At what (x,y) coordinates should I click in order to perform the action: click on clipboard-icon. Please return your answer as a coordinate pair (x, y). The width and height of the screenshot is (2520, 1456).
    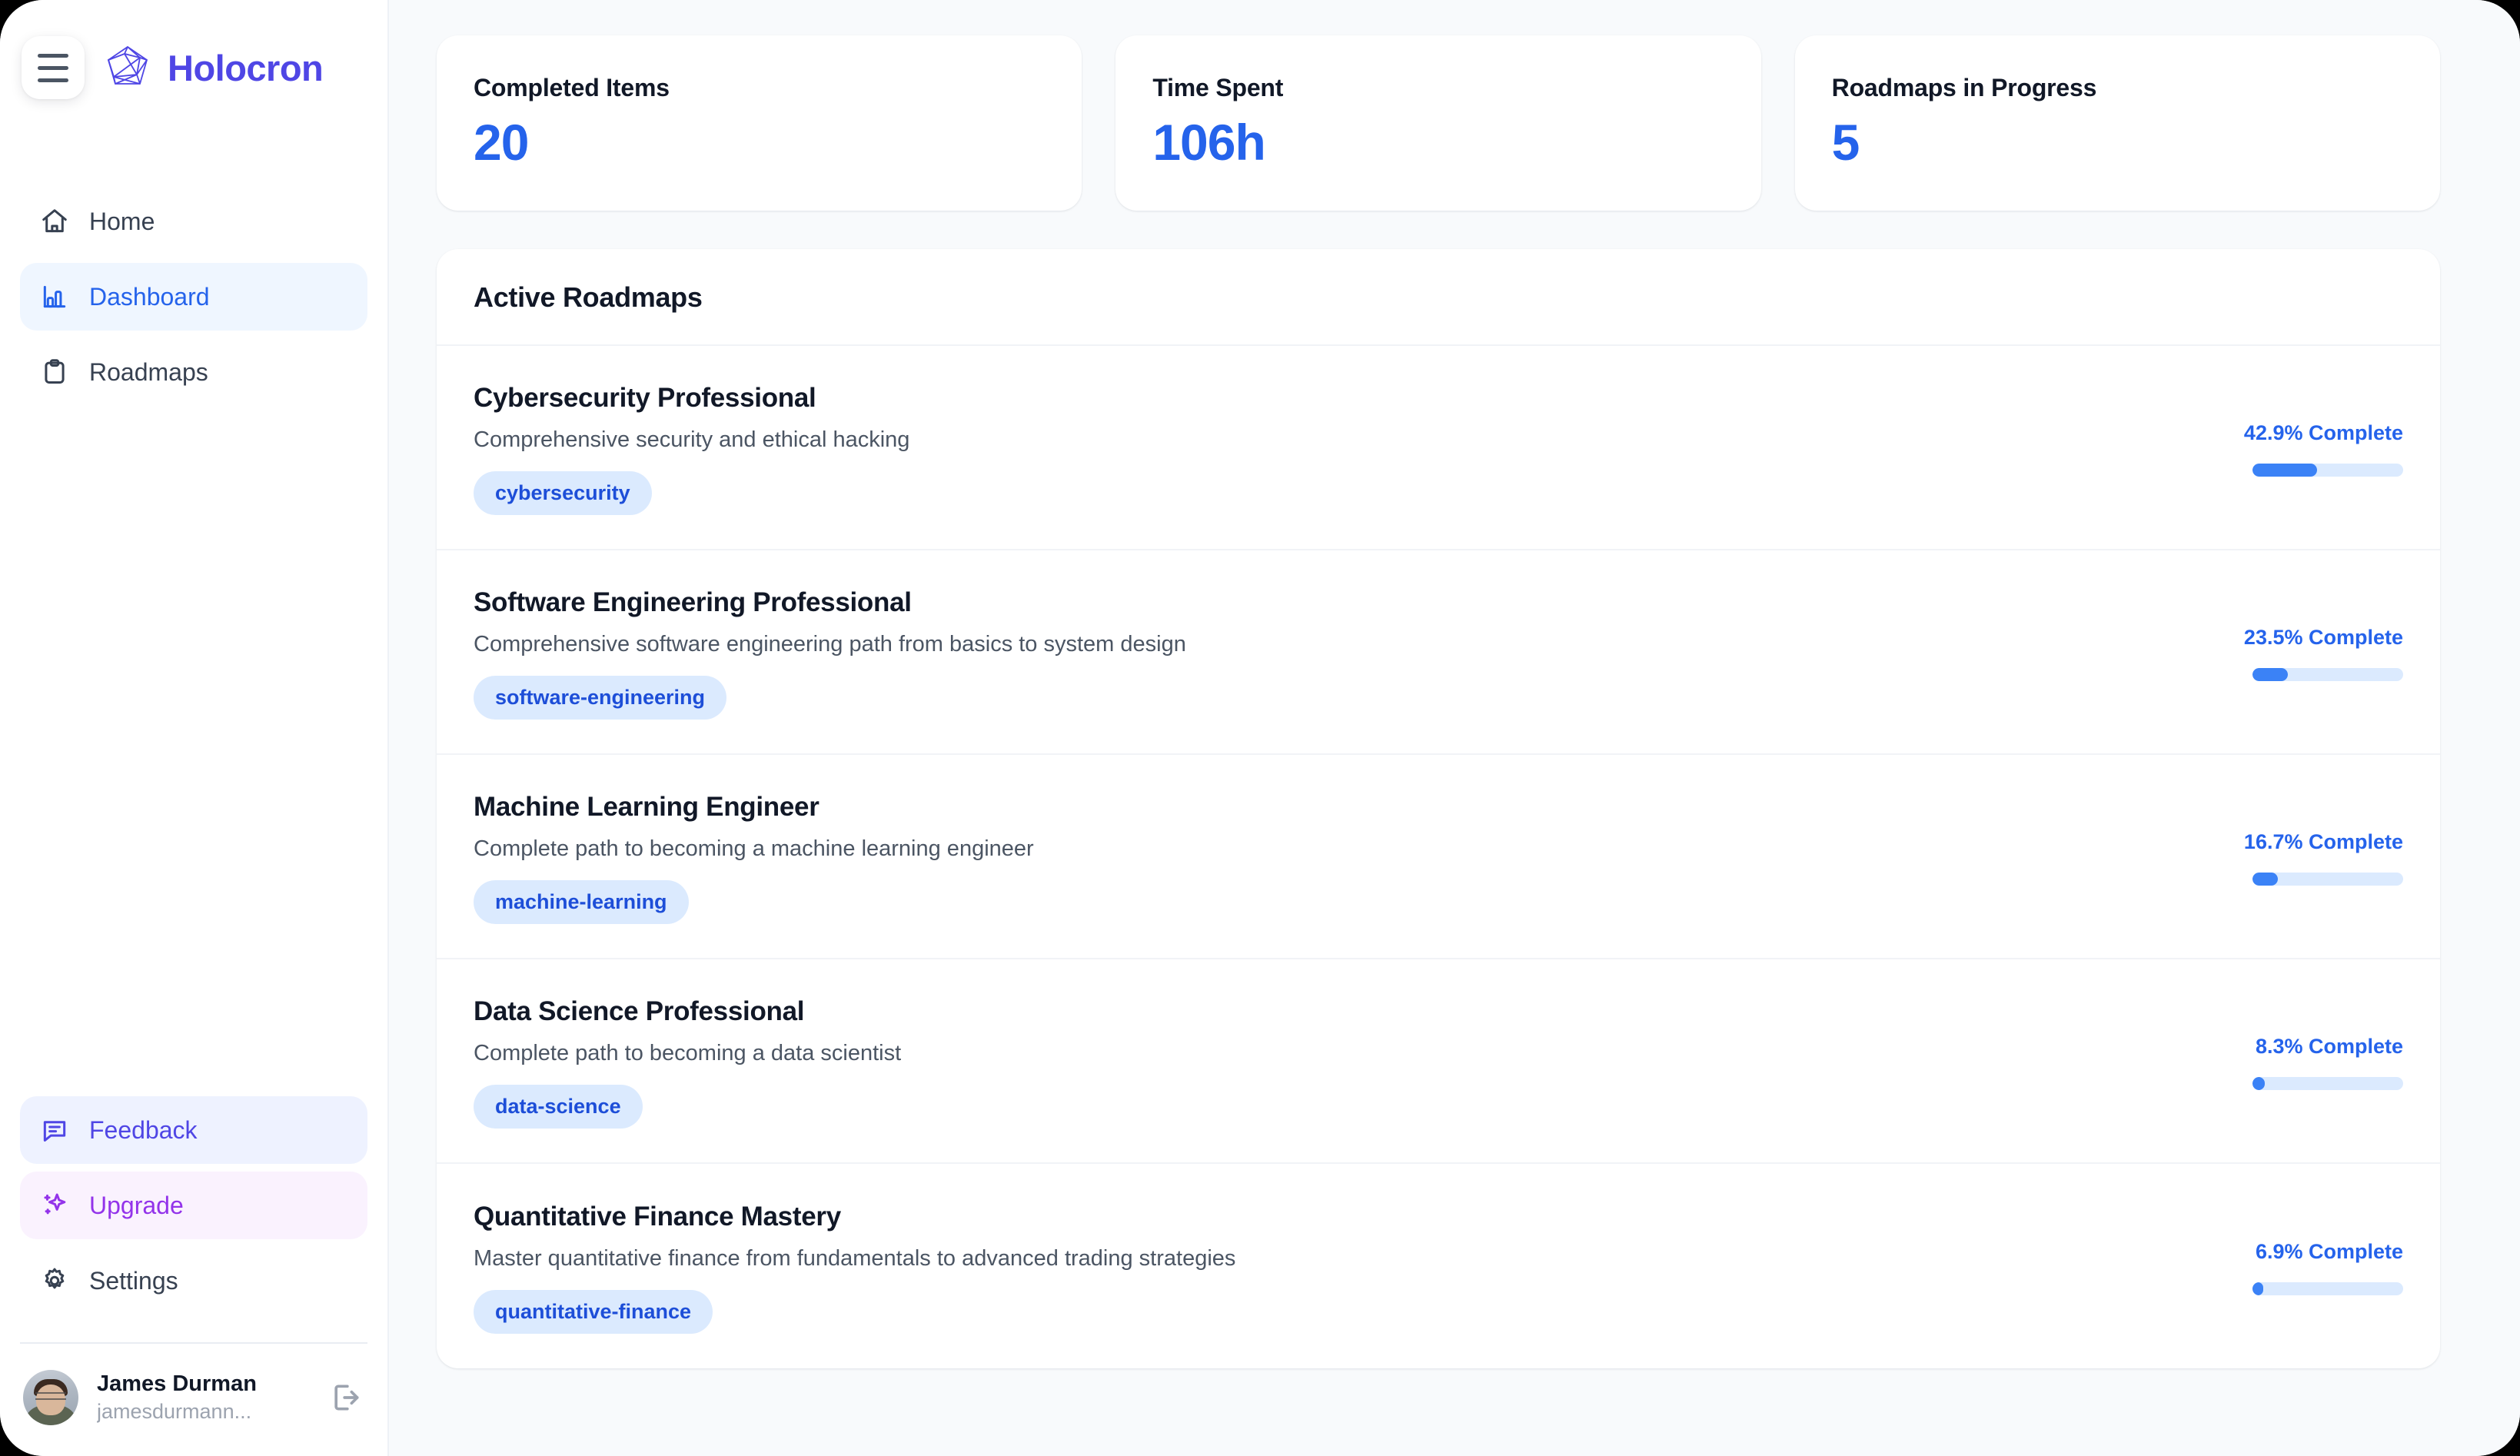
    Looking at the image, I should click on (55, 372).